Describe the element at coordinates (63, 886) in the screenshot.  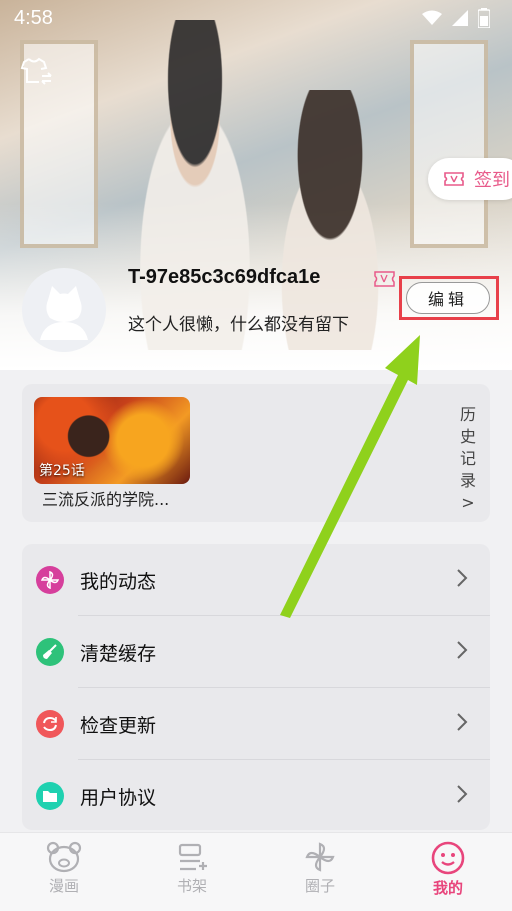
I see `tab-label: 漫画` at that location.